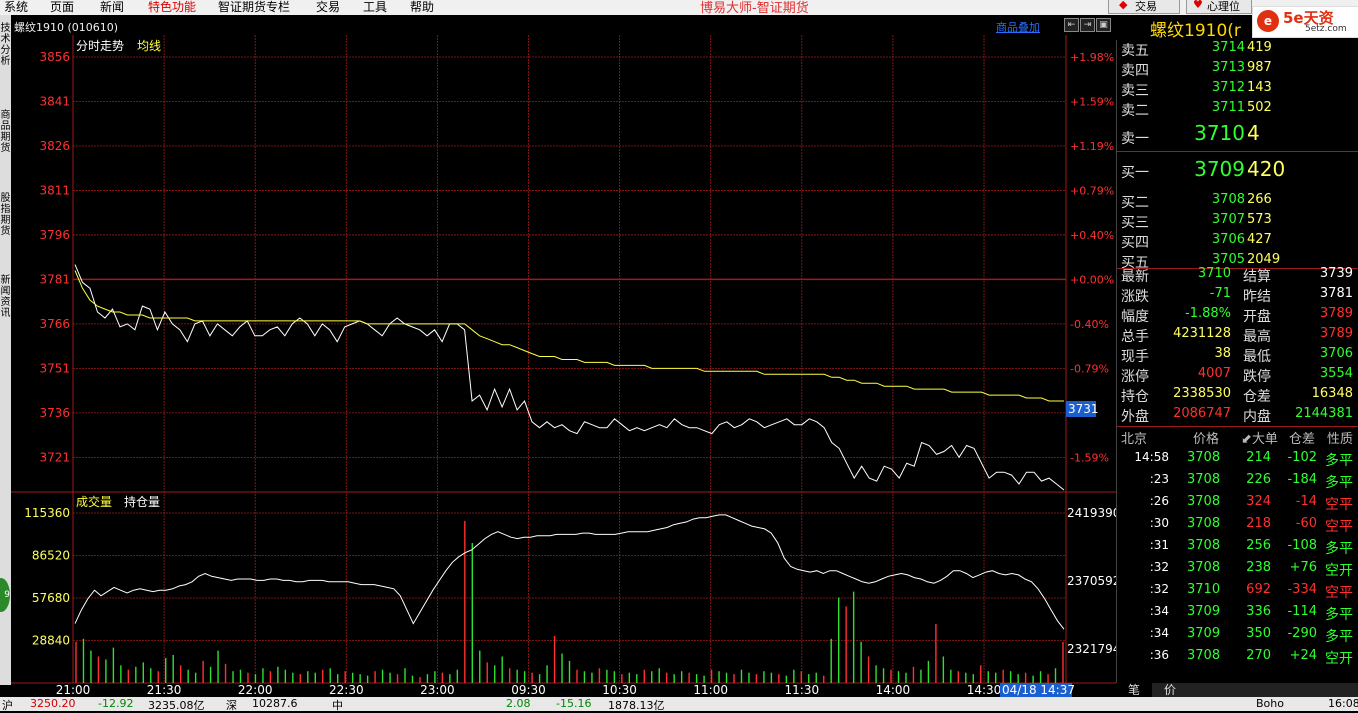 This screenshot has width=1358, height=713. I want to click on status-sh-change: -12.92, so click(116, 703).